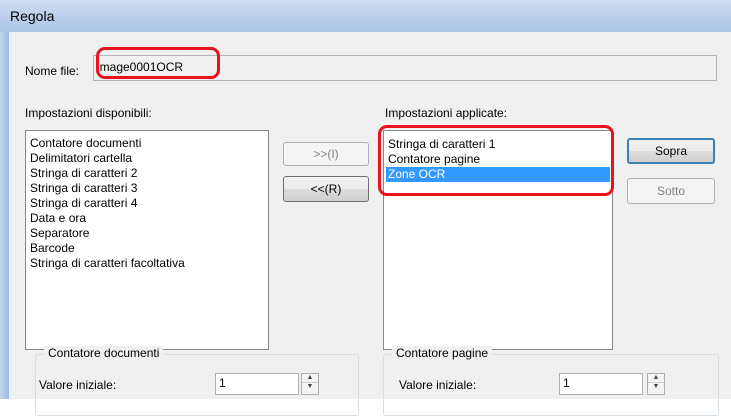  Describe the element at coordinates (147, 158) in the screenshot. I see `available-list-item: Delimitatori cartella` at that location.